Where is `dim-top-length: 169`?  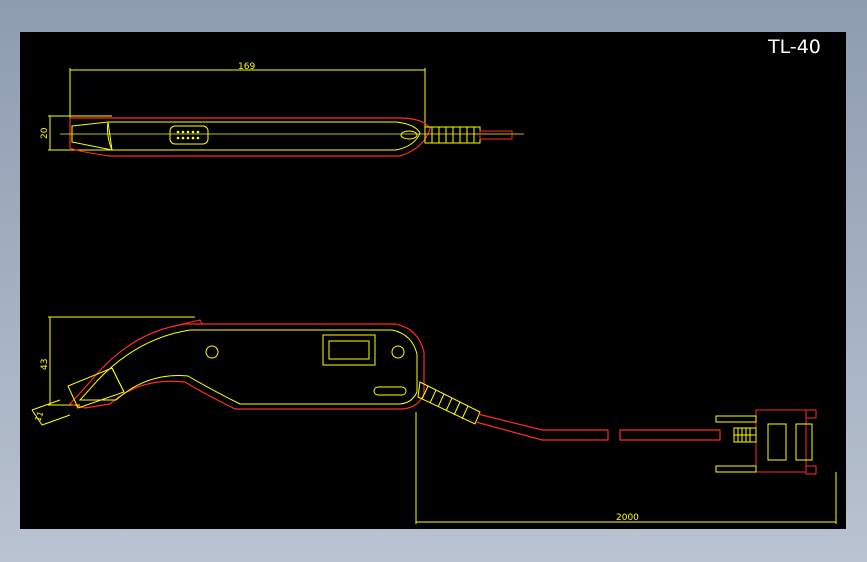 dim-top-length: 169 is located at coordinates (246, 67).